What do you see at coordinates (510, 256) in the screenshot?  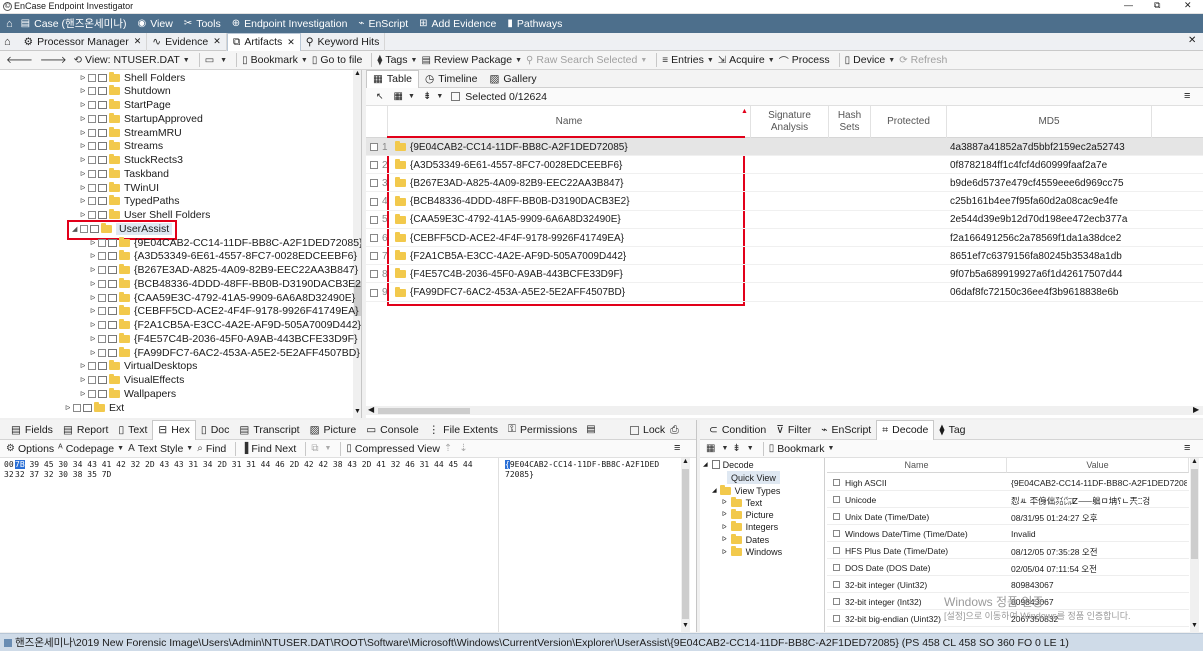 I see `row-name: {F2A1CB5A-E3CC-4A2E-AF9D-505A7009D442}` at bounding box center [510, 256].